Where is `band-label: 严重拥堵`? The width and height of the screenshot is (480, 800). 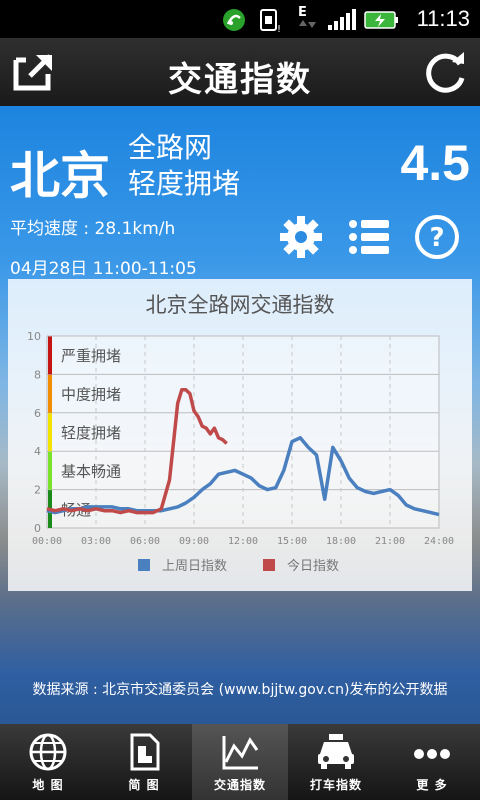
band-label: 严重拥堵 is located at coordinates (91, 356).